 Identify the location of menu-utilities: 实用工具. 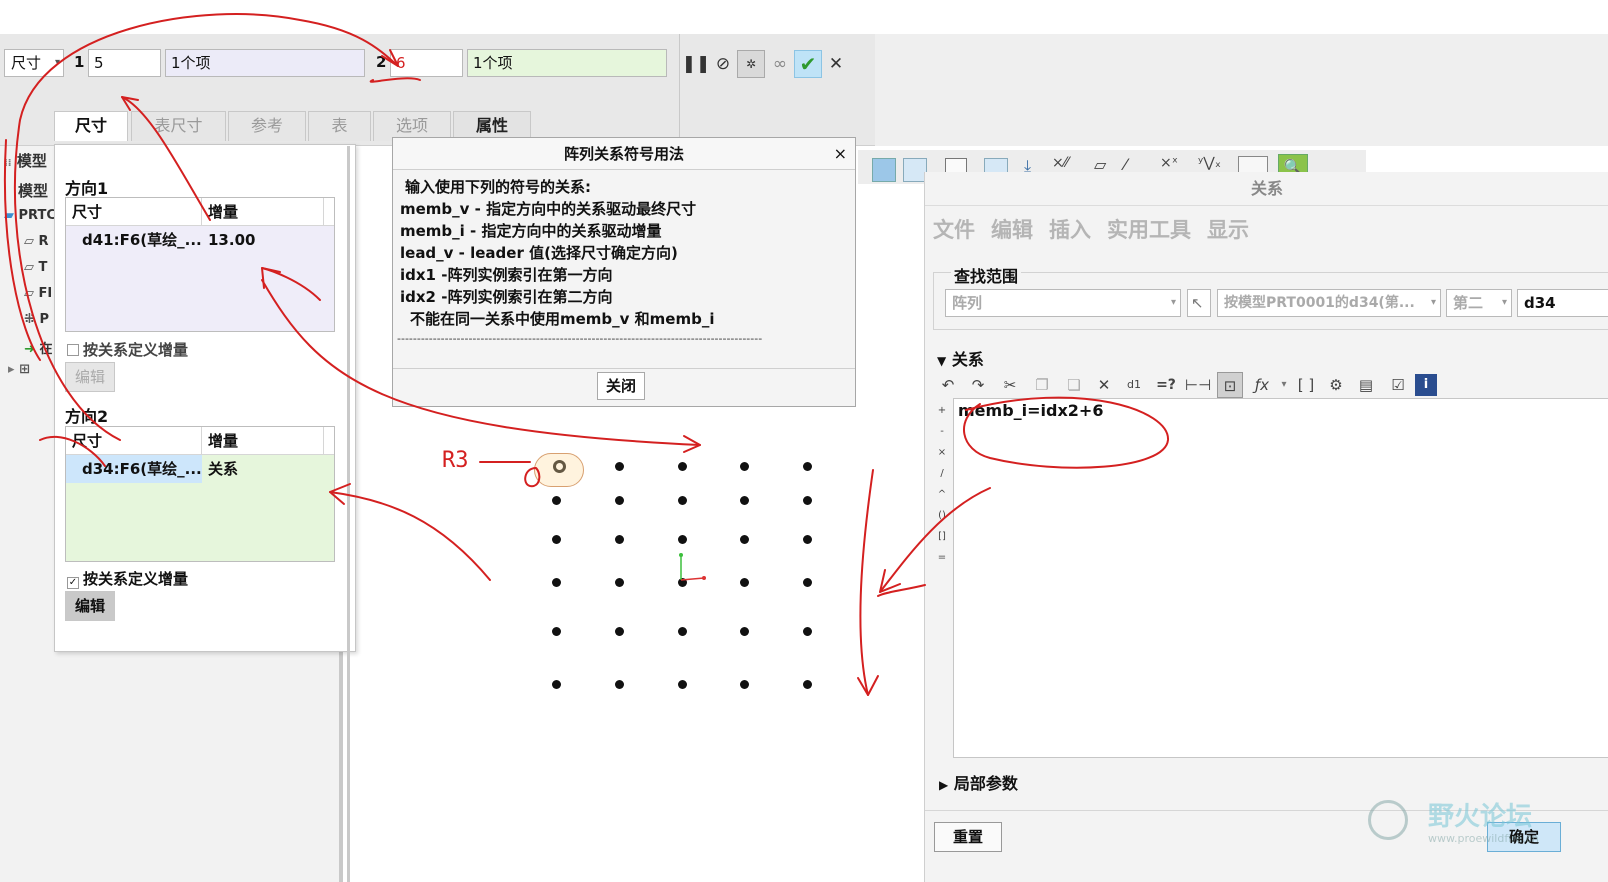
(1149, 229).